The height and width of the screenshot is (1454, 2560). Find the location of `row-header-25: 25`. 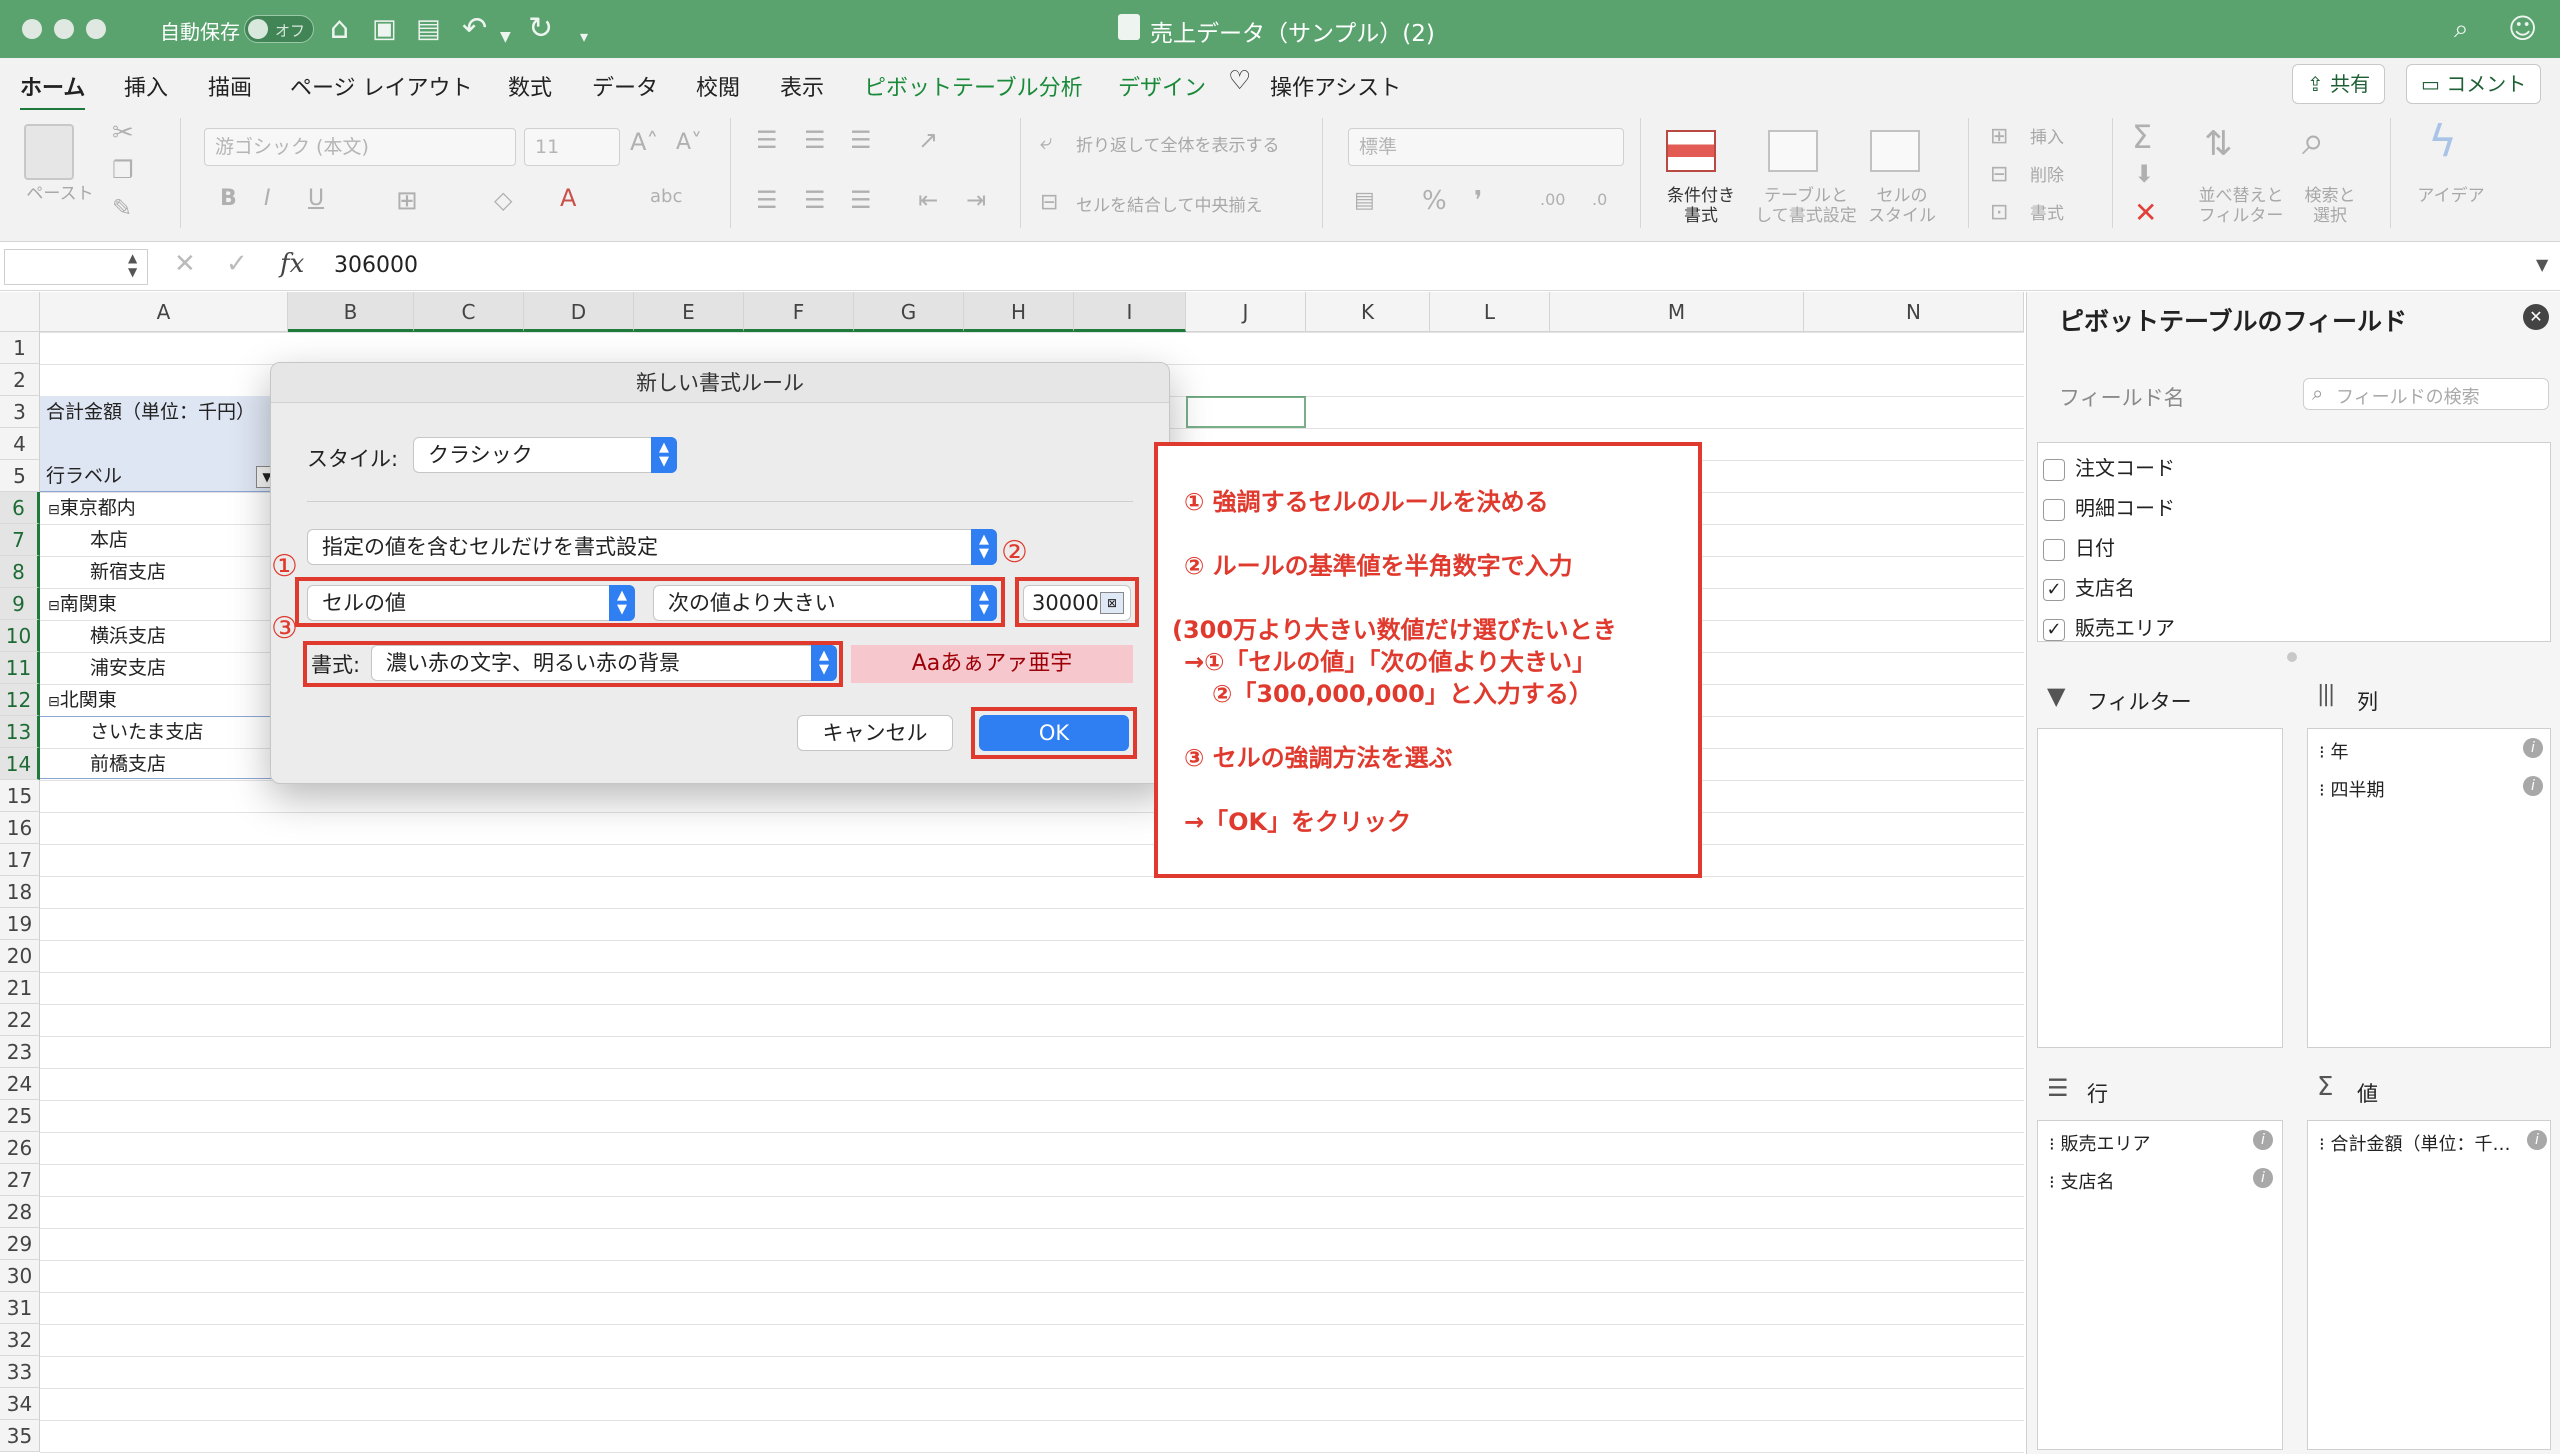

row-header-25: 25 is located at coordinates (20, 1116).